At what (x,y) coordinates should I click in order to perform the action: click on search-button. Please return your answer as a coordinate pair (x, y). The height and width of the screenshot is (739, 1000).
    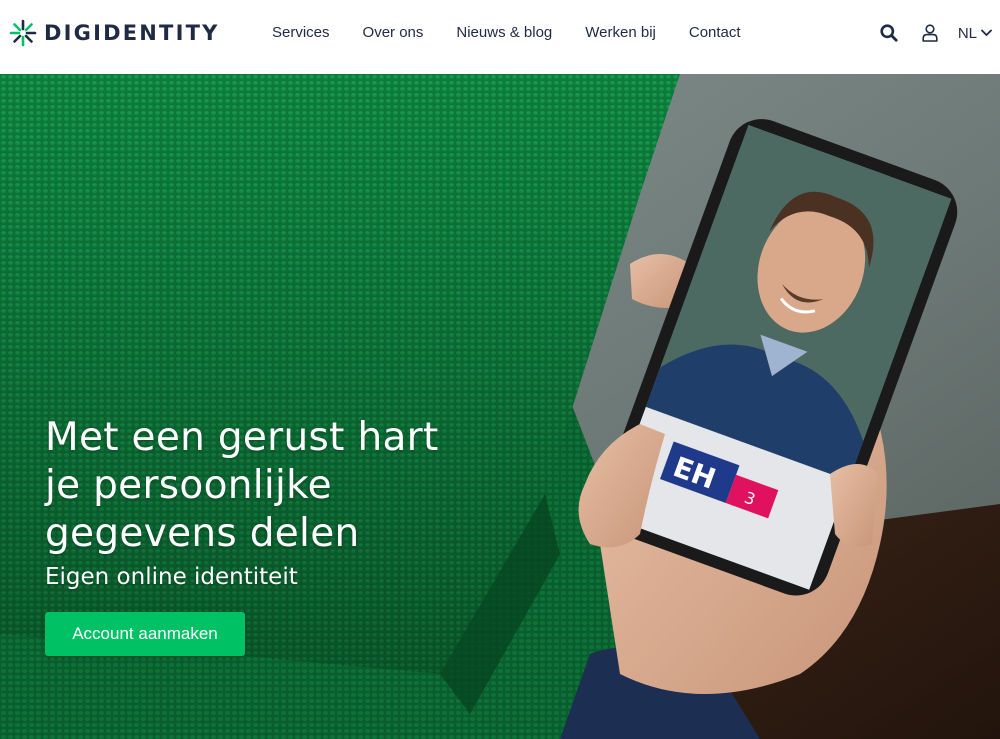
    Looking at the image, I should click on (889, 33).